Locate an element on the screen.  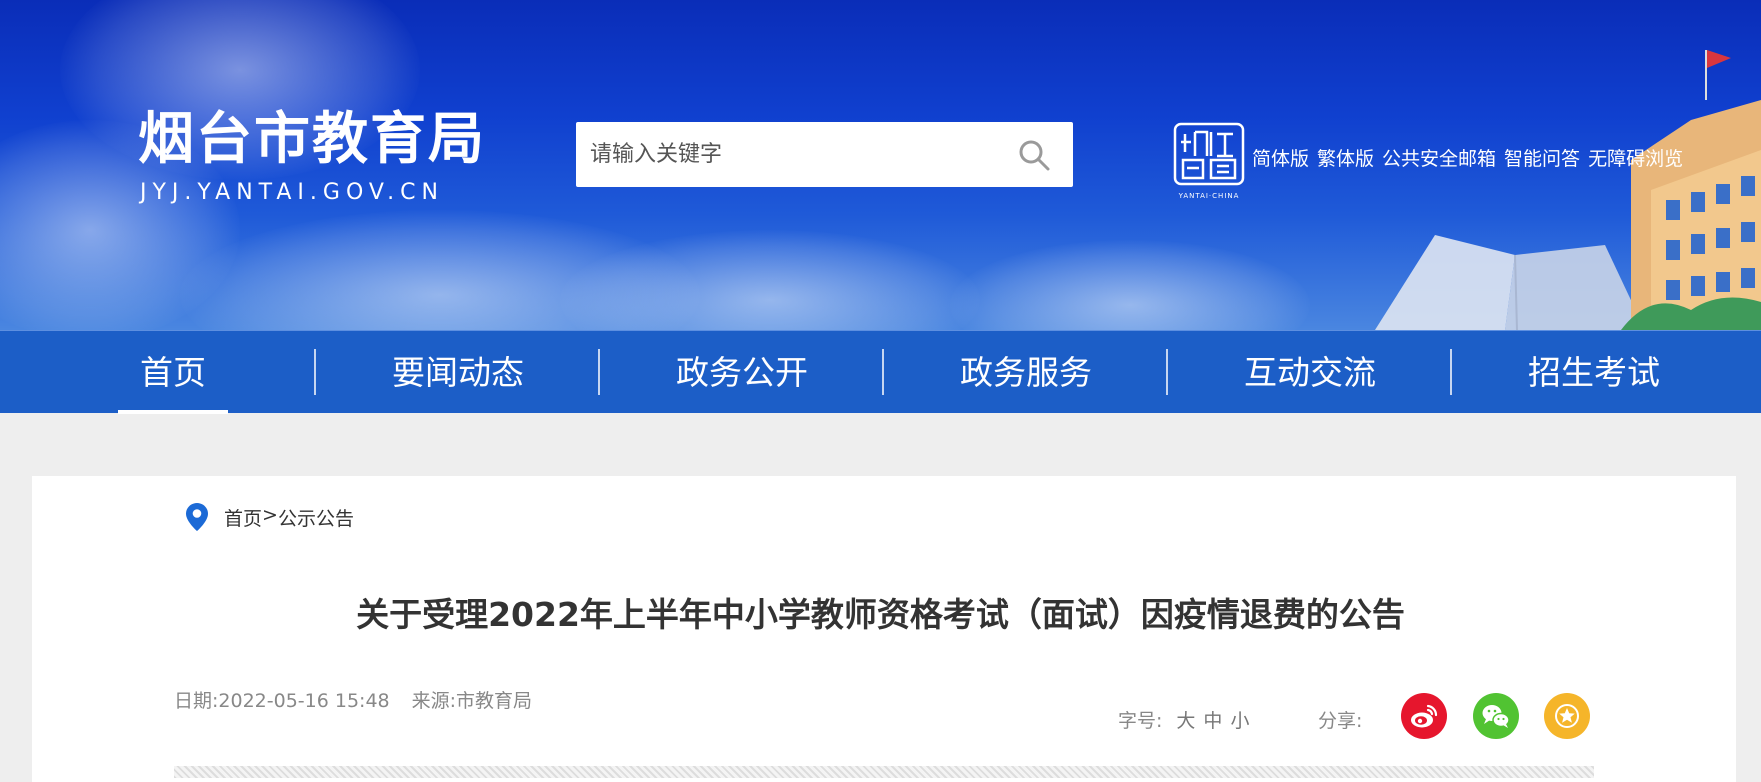
top-link-accessibility: 无障碍浏览 is located at coordinates (1635, 157).